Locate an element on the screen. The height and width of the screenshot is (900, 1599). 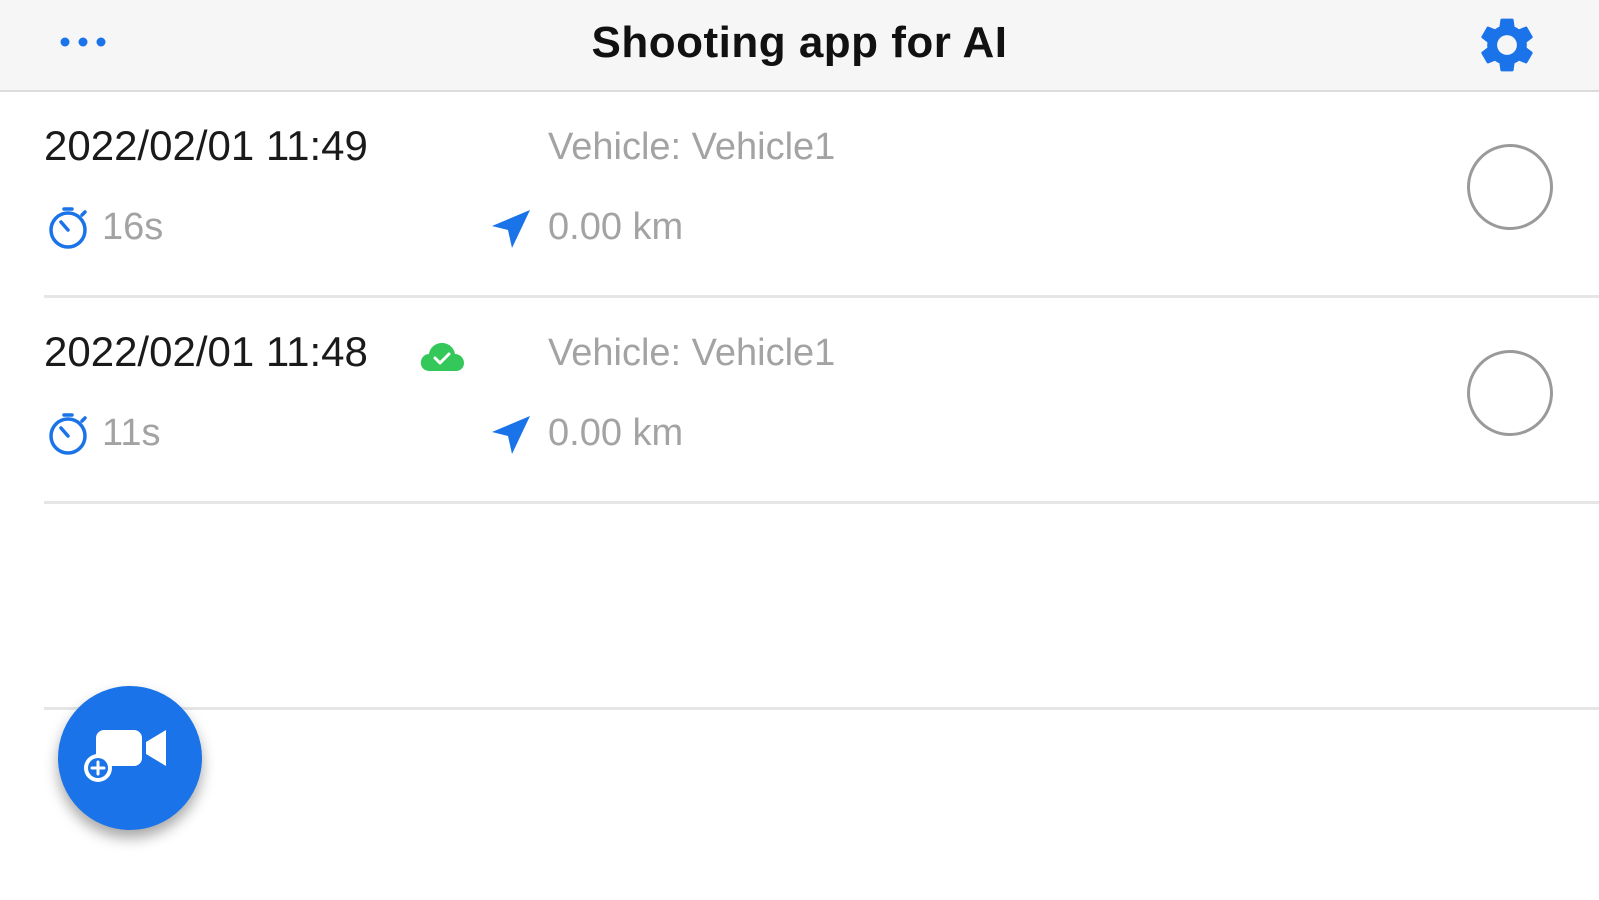
recording-datetime: 2022/02/01 11:49 is located at coordinates (206, 145).